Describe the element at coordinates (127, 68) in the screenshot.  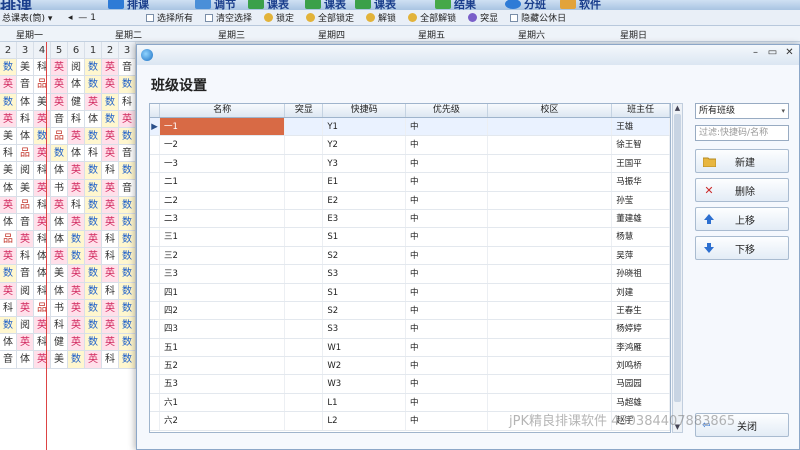
I see `grid-cell: 音` at that location.